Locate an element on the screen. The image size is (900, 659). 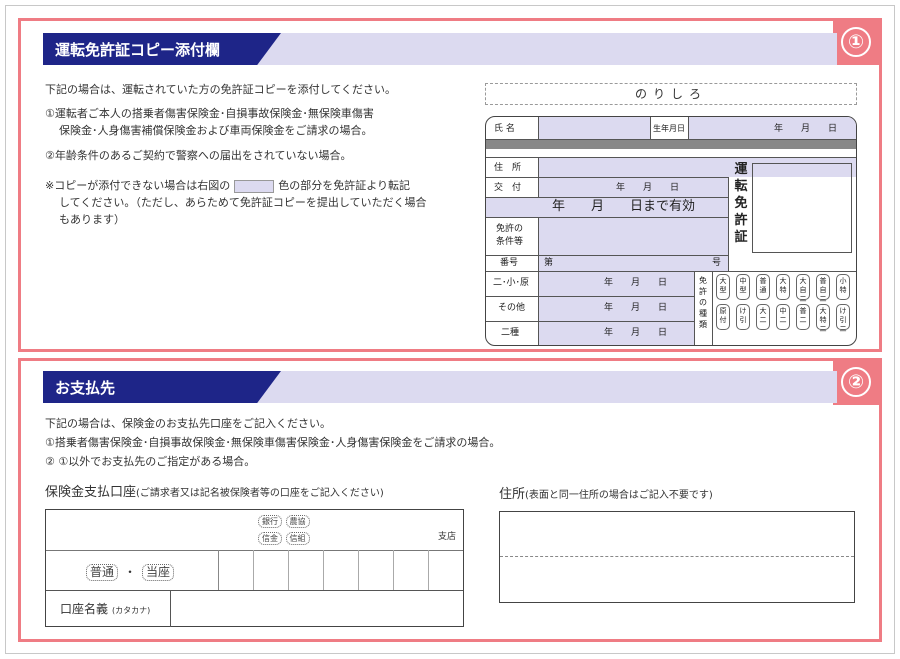
intro-text: 下記の場合は、保険金のお支払先口座をご記入ください。 is located at coordinates (188, 423).